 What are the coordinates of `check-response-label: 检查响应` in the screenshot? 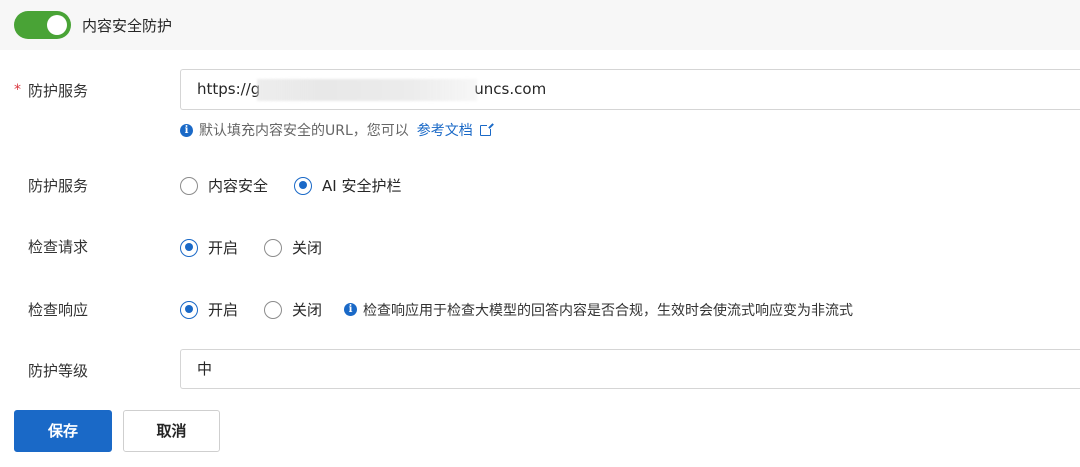 It's located at (58, 310).